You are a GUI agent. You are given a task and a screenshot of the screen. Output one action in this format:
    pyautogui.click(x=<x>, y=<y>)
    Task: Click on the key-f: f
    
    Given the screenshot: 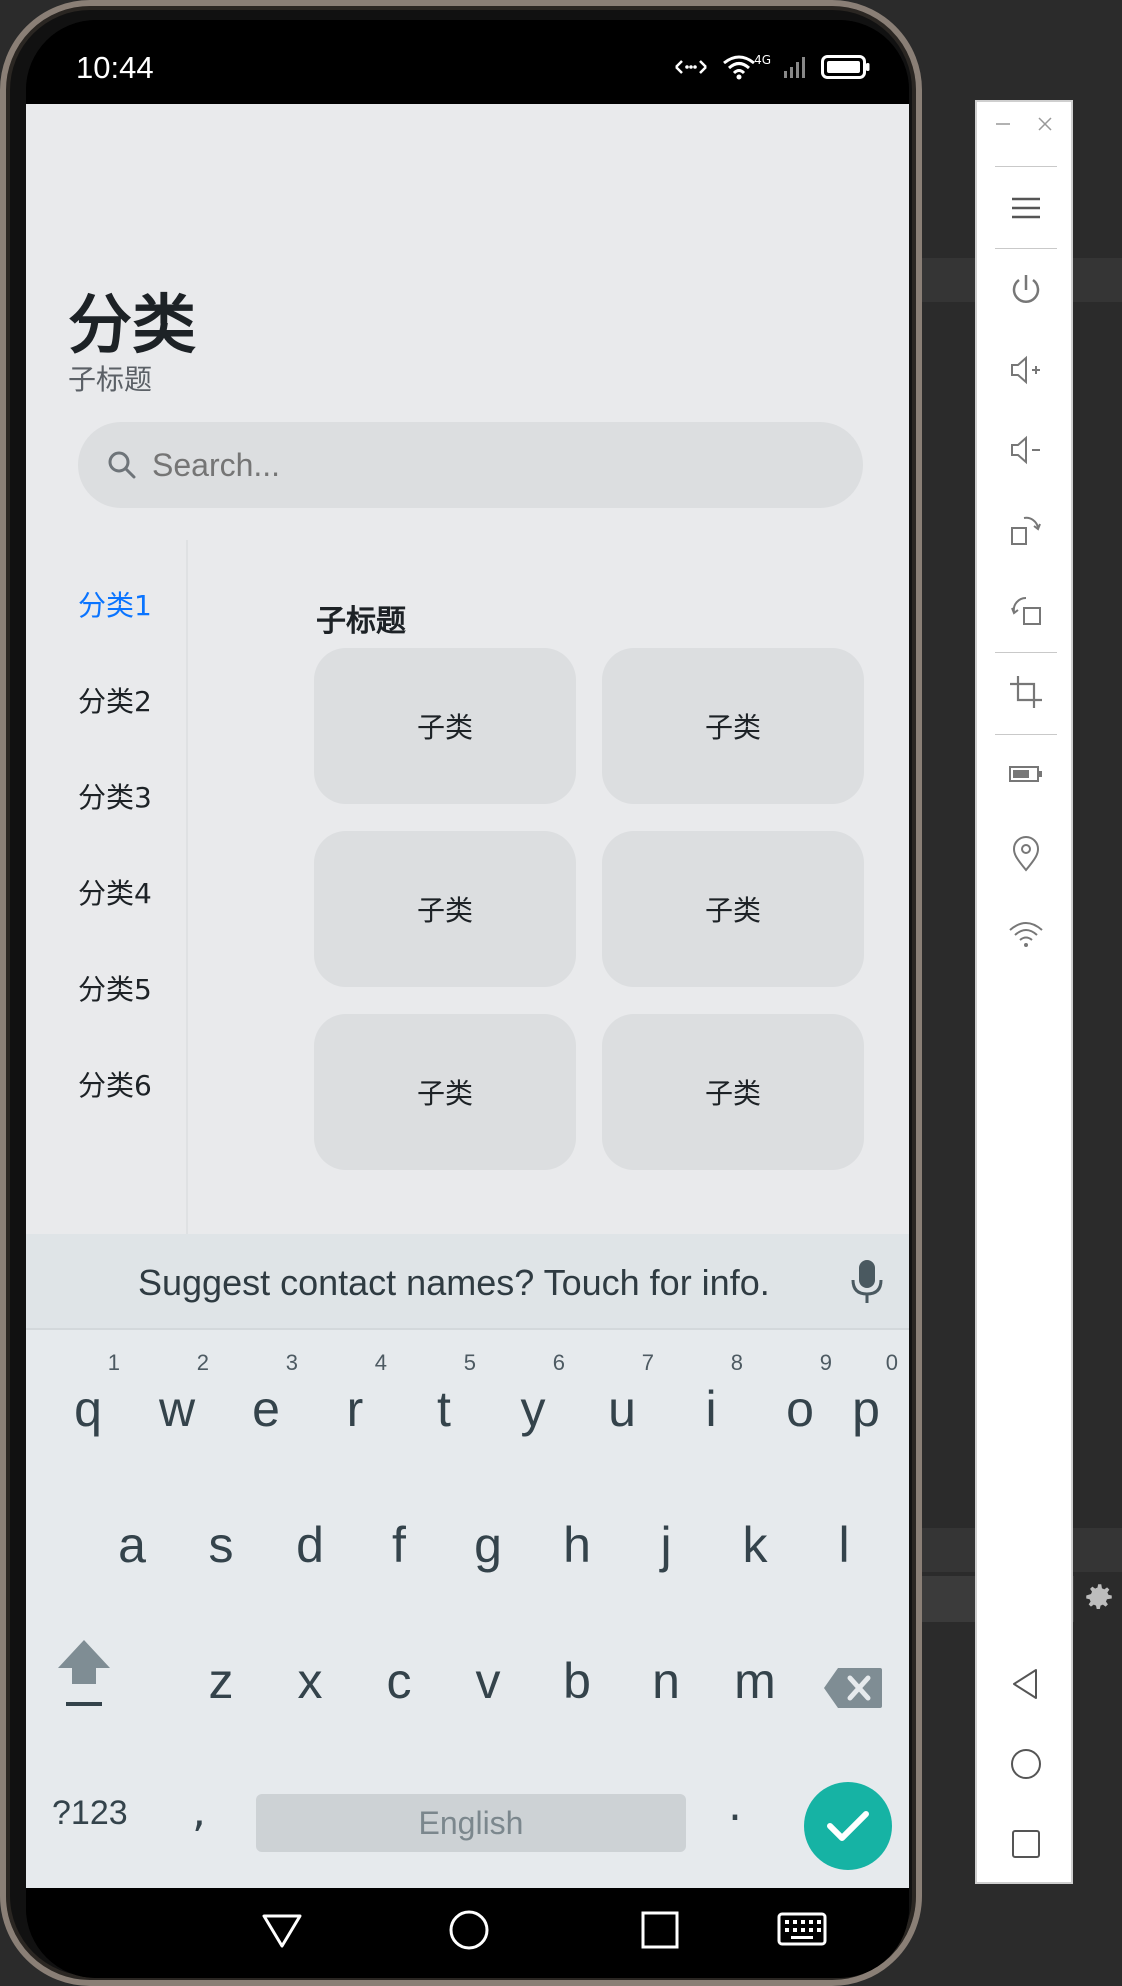 What is the action you would take?
    pyautogui.click(x=399, y=1540)
    